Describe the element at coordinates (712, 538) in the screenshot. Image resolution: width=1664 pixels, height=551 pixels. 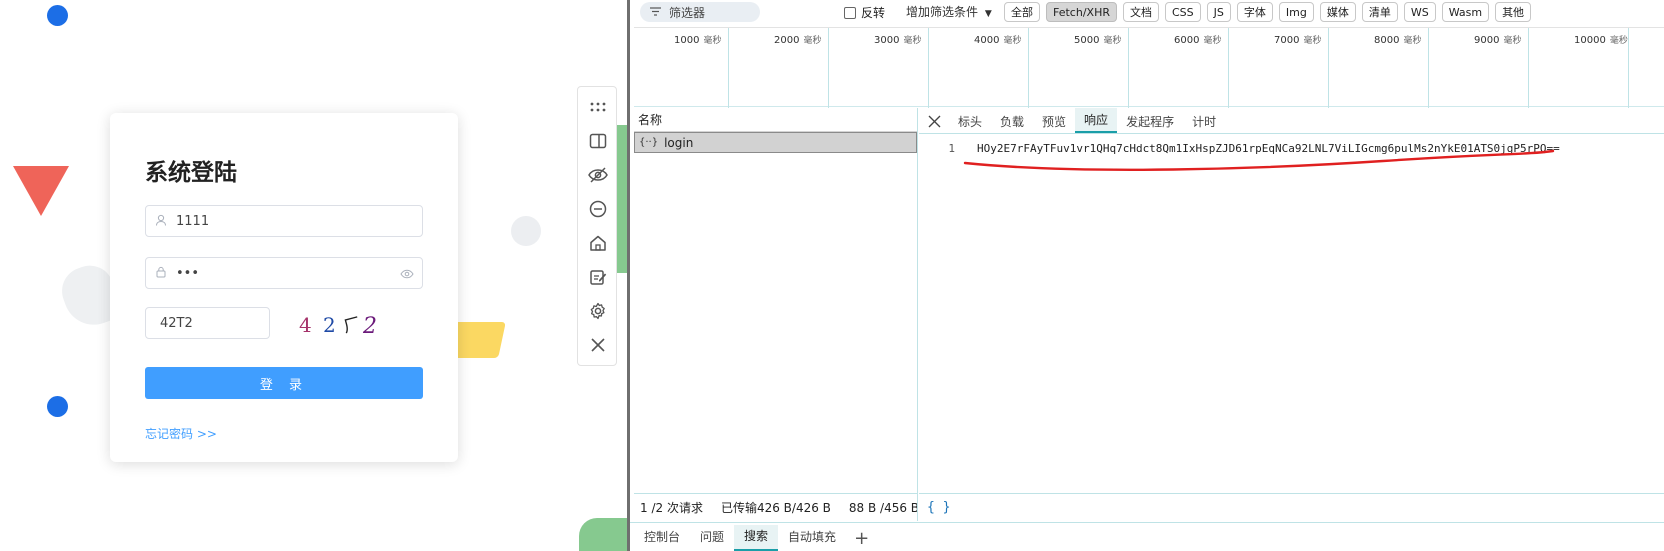
I see `drawer-tab-1: 问题` at that location.